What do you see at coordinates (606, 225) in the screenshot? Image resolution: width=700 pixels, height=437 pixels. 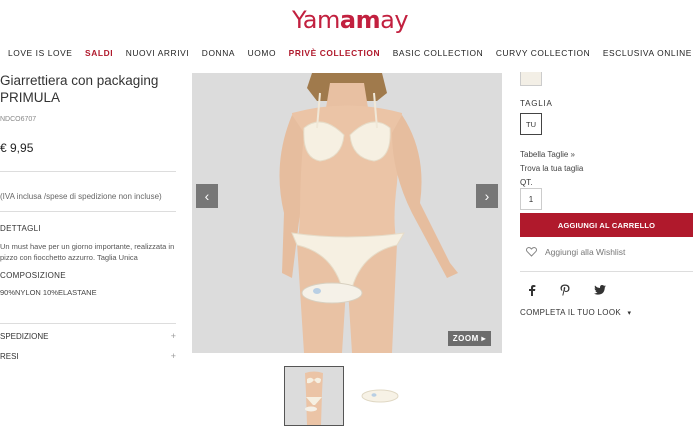 I see `add-to-cart-button: AGGIUNGI AL CARRELLO` at bounding box center [606, 225].